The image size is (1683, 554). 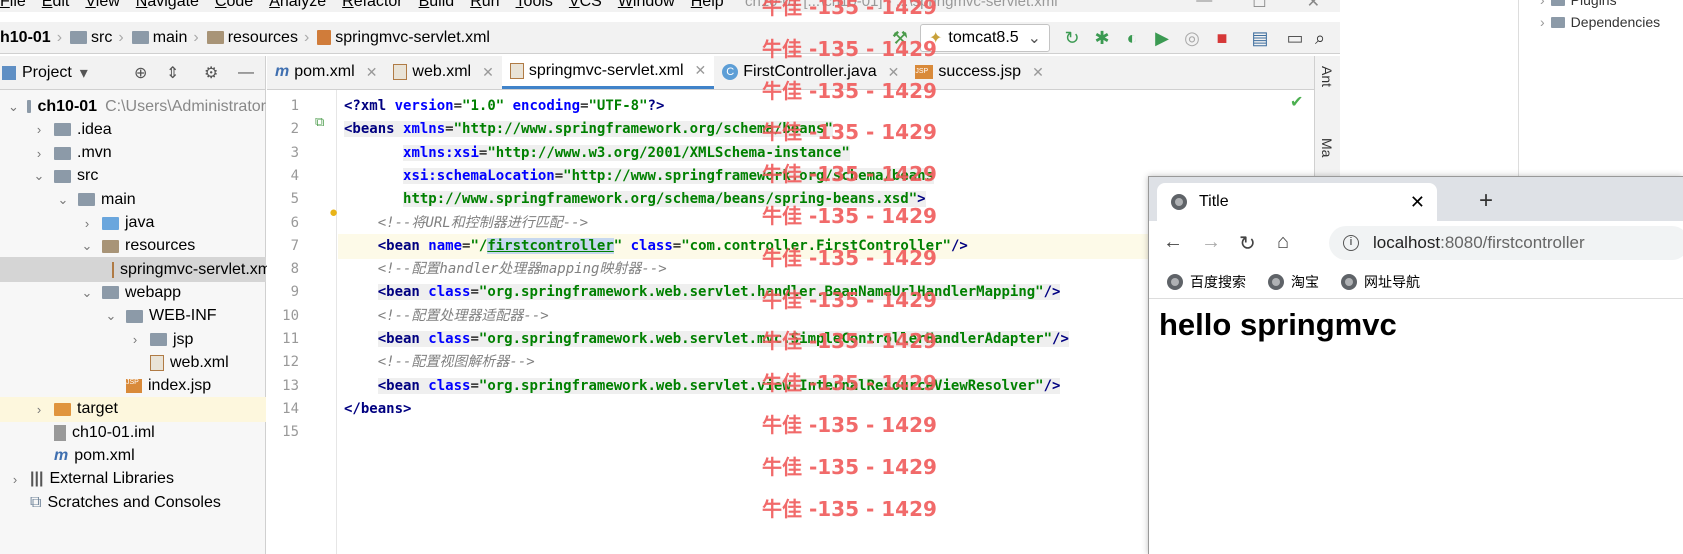 I want to click on code-line: <?xml version="1.0" encoding="UTF-8"?>, so click(x=504, y=106).